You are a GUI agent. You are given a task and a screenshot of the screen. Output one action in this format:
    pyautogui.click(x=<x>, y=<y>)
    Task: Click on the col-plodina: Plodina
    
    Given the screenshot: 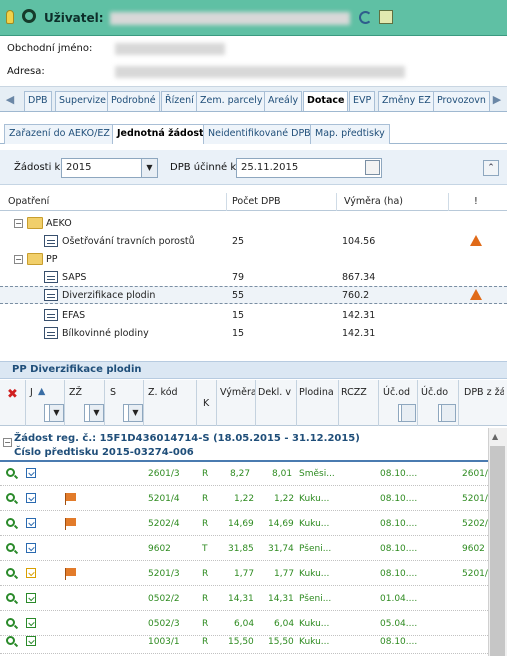 What is the action you would take?
    pyautogui.click(x=316, y=392)
    